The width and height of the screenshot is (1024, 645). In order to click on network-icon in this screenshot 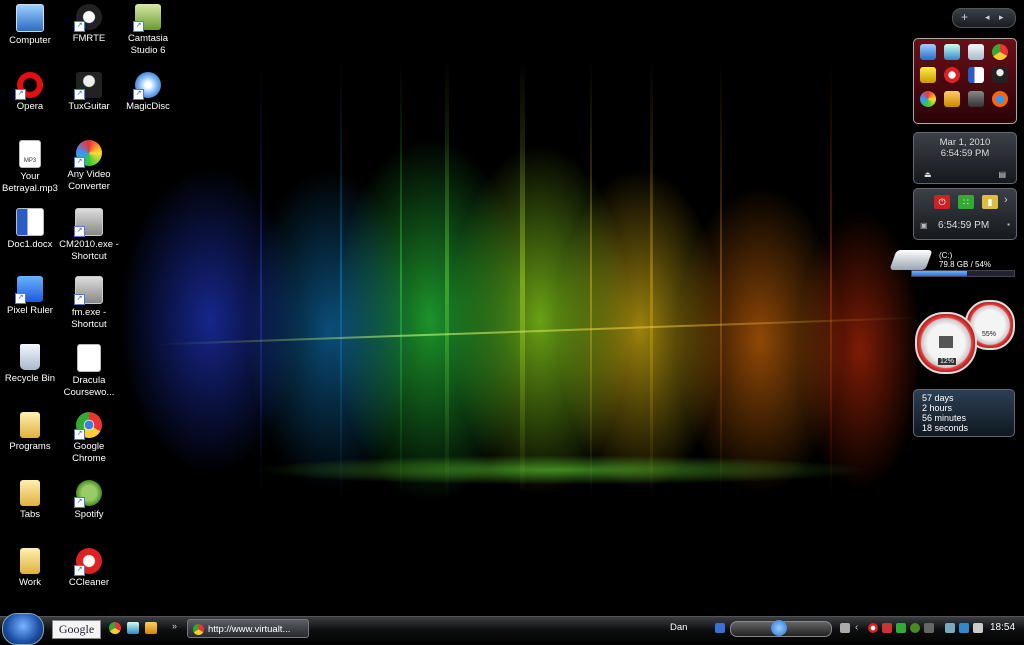, I will do `click(950, 628)`.